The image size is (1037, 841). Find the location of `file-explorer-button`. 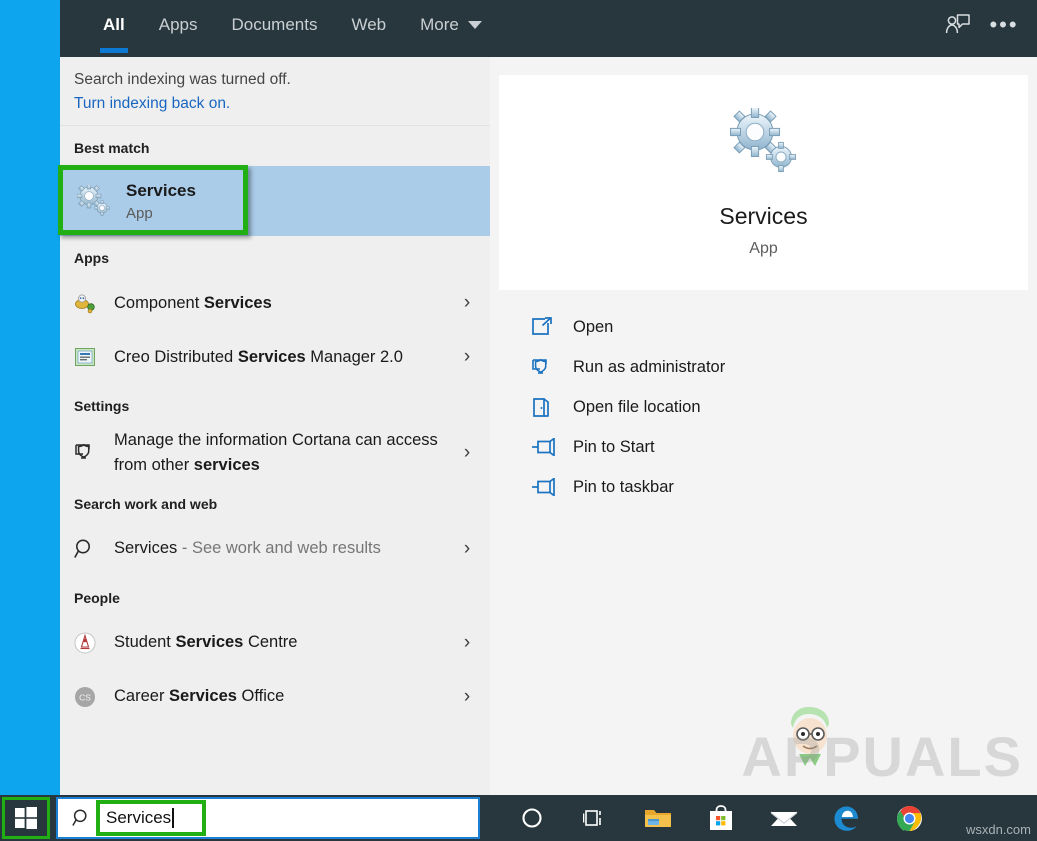

file-explorer-button is located at coordinates (657, 818).